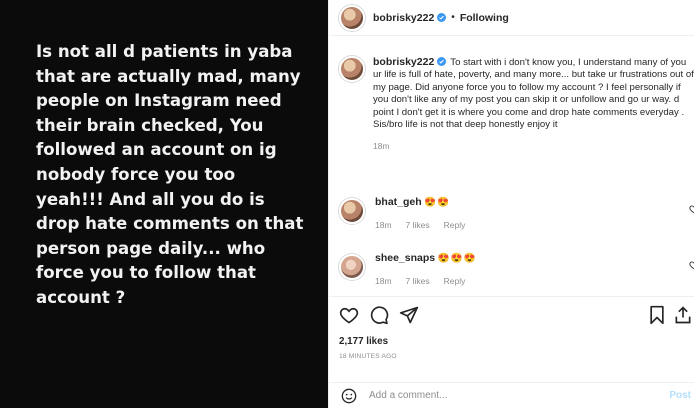  Describe the element at coordinates (516, 269) in the screenshot. I see `comment-item: shee_snaps 😍😍😍 18m 7 likes Reply` at that location.